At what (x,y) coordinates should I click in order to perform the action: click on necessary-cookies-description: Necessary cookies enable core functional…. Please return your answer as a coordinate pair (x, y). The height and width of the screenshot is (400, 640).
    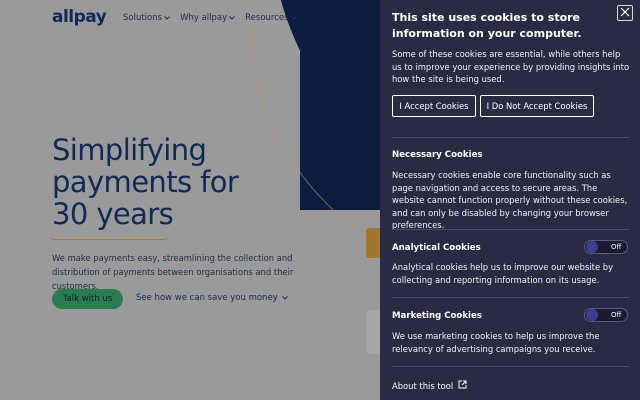
    Looking at the image, I should click on (510, 200).